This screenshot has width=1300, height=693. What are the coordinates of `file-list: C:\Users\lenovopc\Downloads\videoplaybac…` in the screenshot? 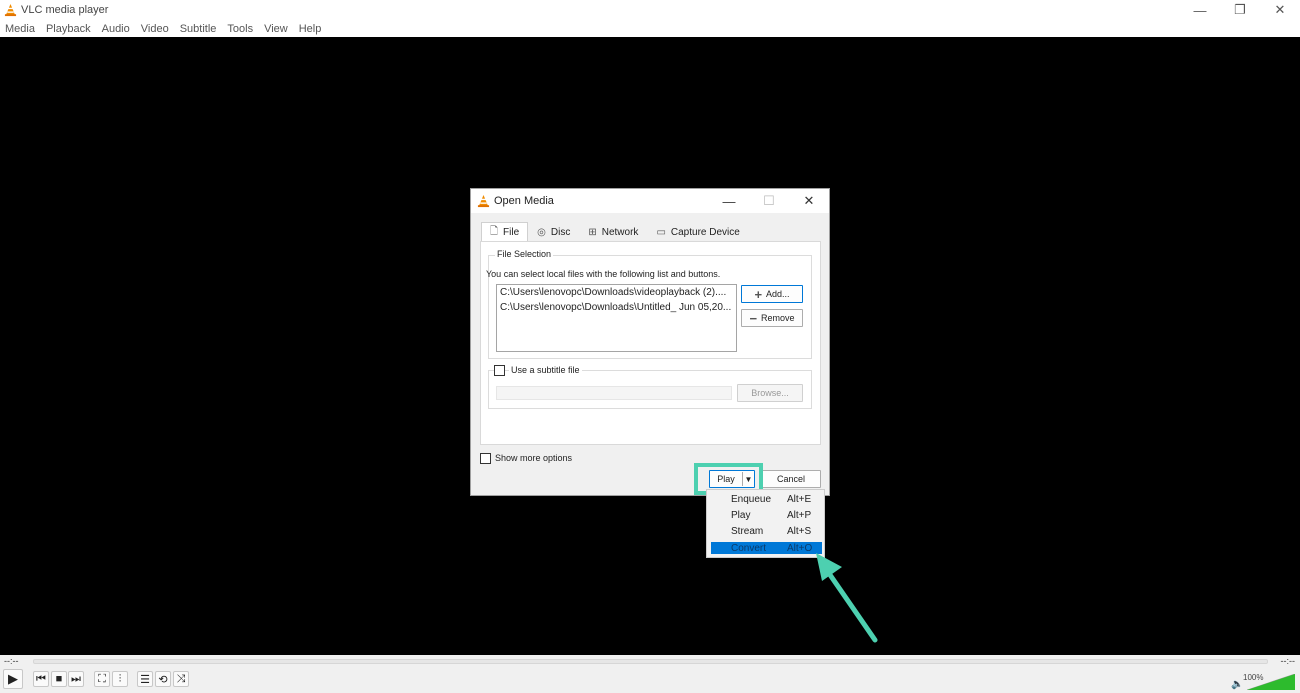 It's located at (616, 318).